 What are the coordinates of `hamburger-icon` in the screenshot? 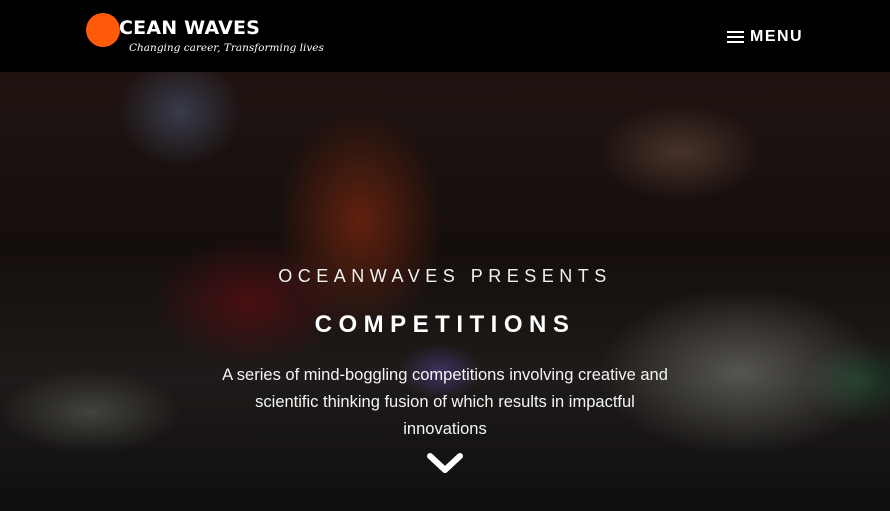 It's located at (735, 37).